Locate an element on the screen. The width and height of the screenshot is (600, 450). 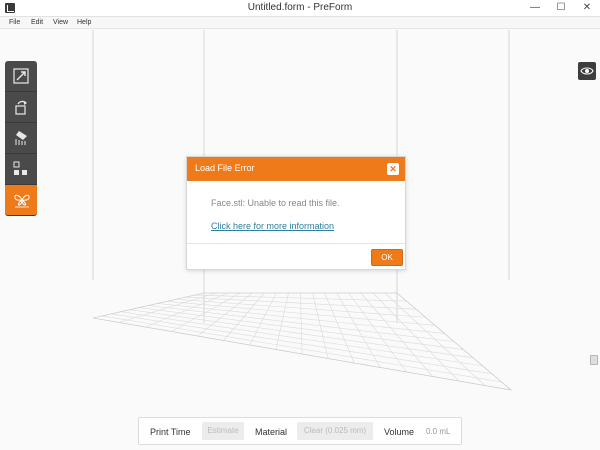
ok-button: OK is located at coordinates (387, 257).